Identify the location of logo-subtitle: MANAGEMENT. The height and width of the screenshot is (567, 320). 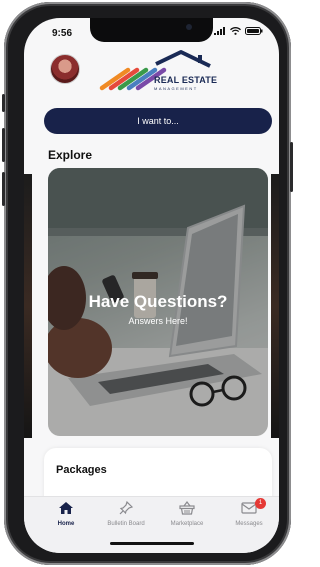
(176, 88).